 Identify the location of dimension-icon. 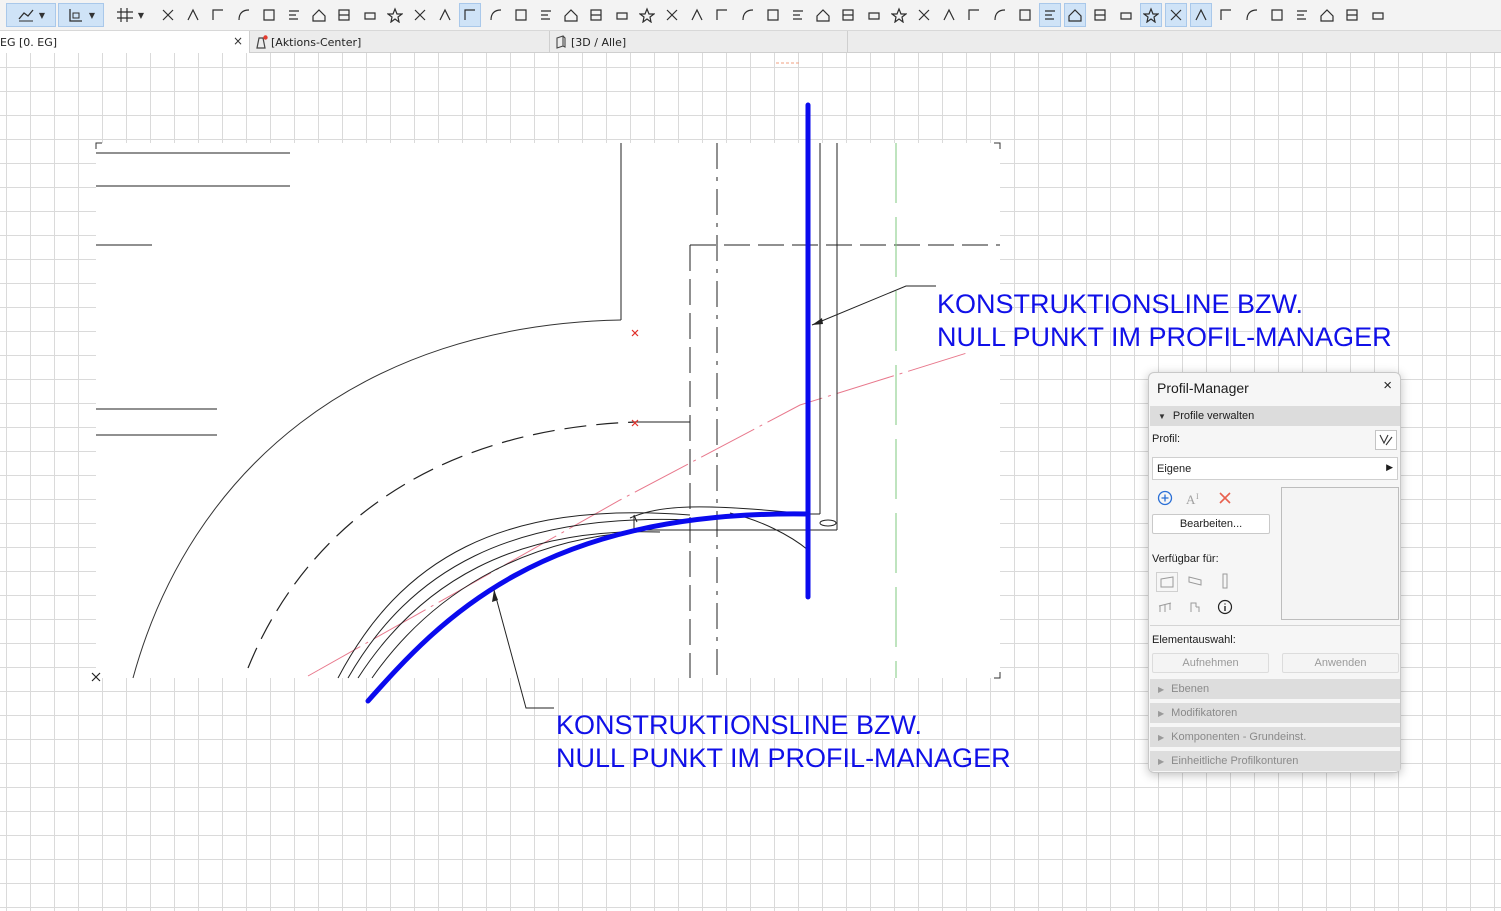
(218, 15).